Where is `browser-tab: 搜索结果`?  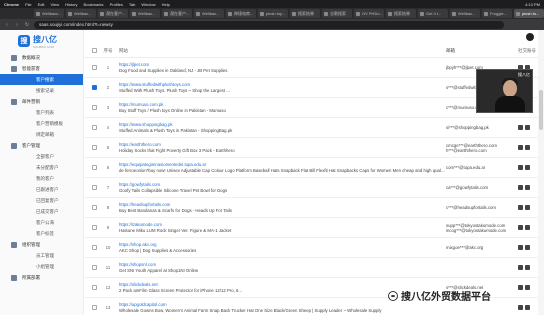
browser-tab: 搜索结果 is located at coordinates (401, 13).